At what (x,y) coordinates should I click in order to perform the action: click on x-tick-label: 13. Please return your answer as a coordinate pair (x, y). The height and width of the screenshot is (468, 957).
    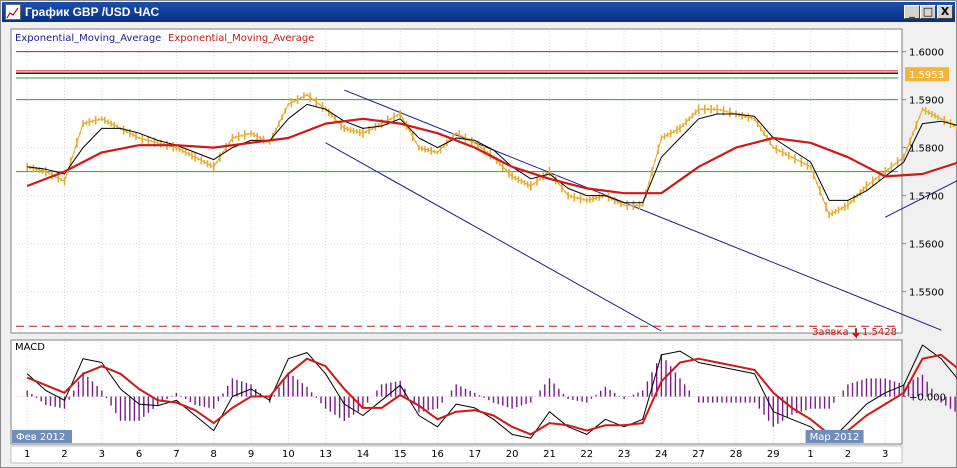
    Looking at the image, I should click on (325, 454).